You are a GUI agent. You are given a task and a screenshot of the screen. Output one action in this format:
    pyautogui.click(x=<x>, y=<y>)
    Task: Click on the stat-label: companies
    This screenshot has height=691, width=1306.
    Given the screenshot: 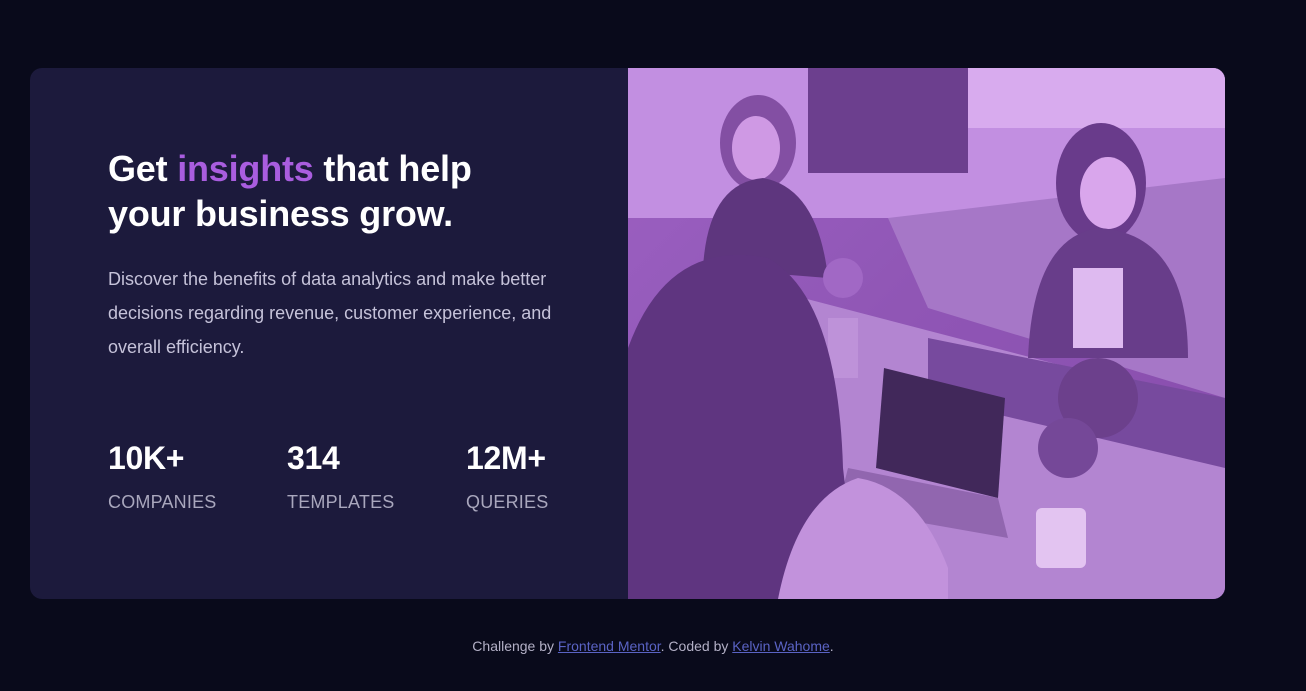 What is the action you would take?
    pyautogui.click(x=162, y=502)
    